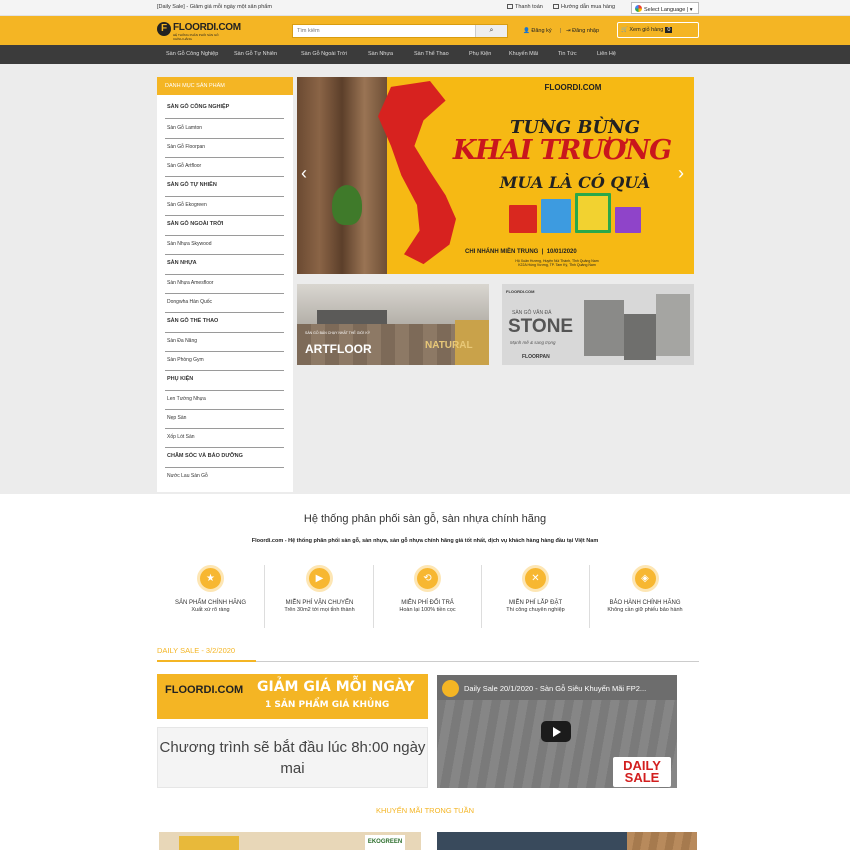 The height and width of the screenshot is (850, 850). What do you see at coordinates (290, 841) in the screenshot?
I see `weekly-product-card: EKOGREEN` at bounding box center [290, 841].